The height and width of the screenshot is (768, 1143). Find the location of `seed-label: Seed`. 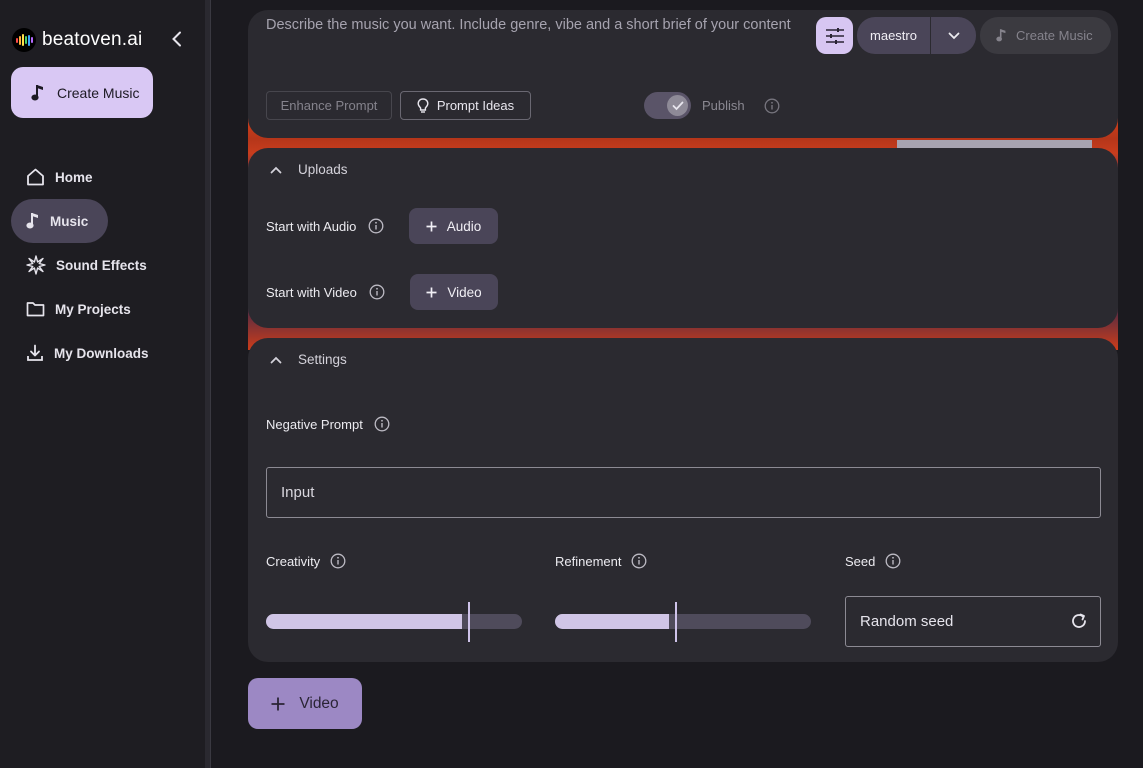

seed-label: Seed is located at coordinates (860, 561).